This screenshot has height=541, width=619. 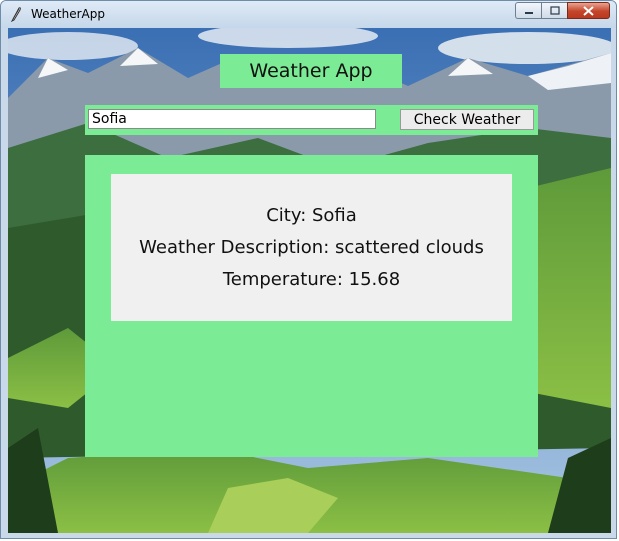 What do you see at coordinates (311, 215) in the screenshot?
I see `city-result-text: City: Sofia` at bounding box center [311, 215].